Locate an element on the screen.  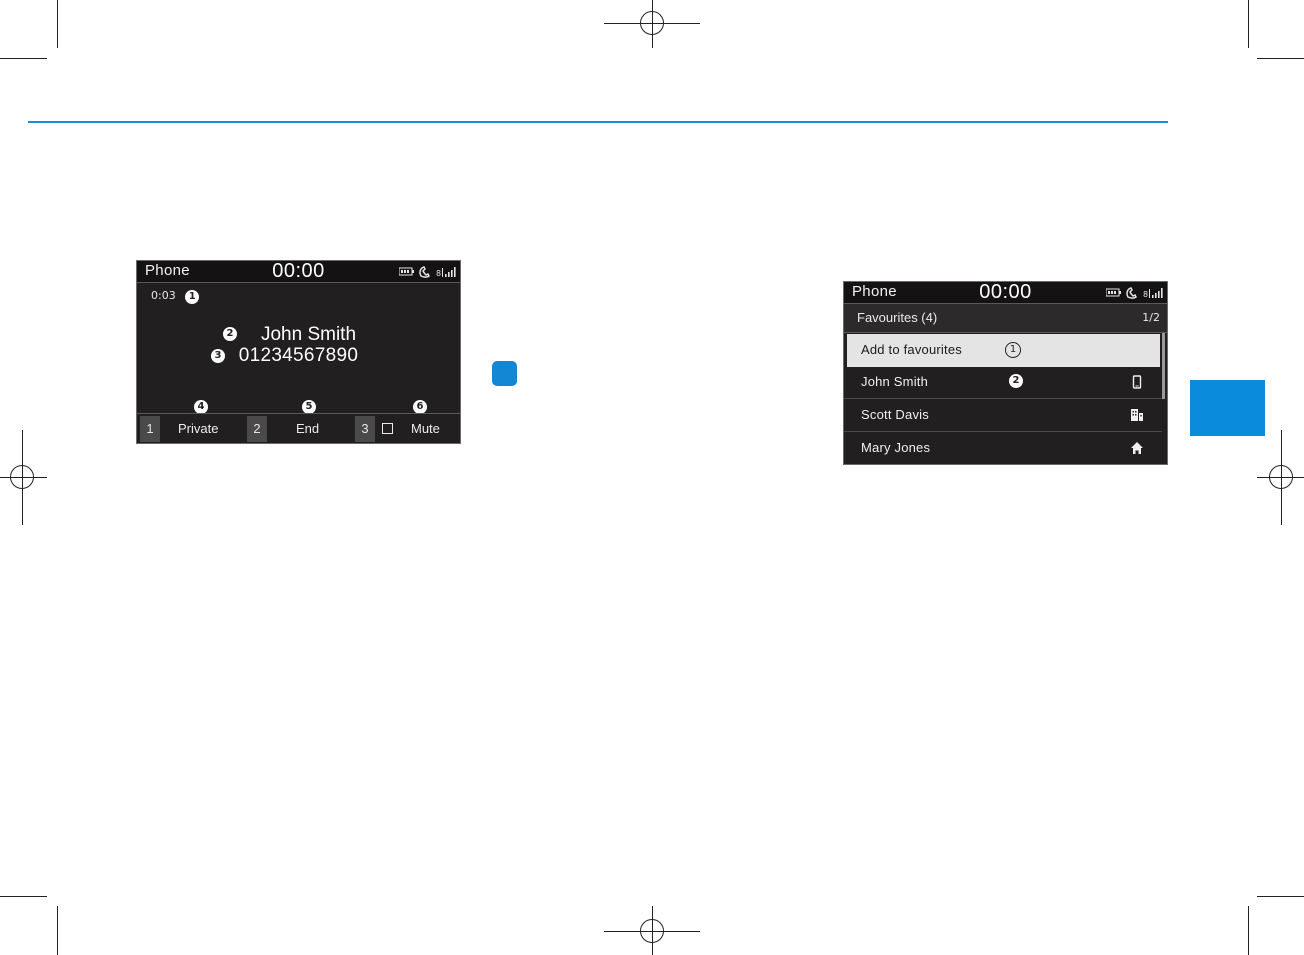
caller-name: John Smith is located at coordinates (298, 335).